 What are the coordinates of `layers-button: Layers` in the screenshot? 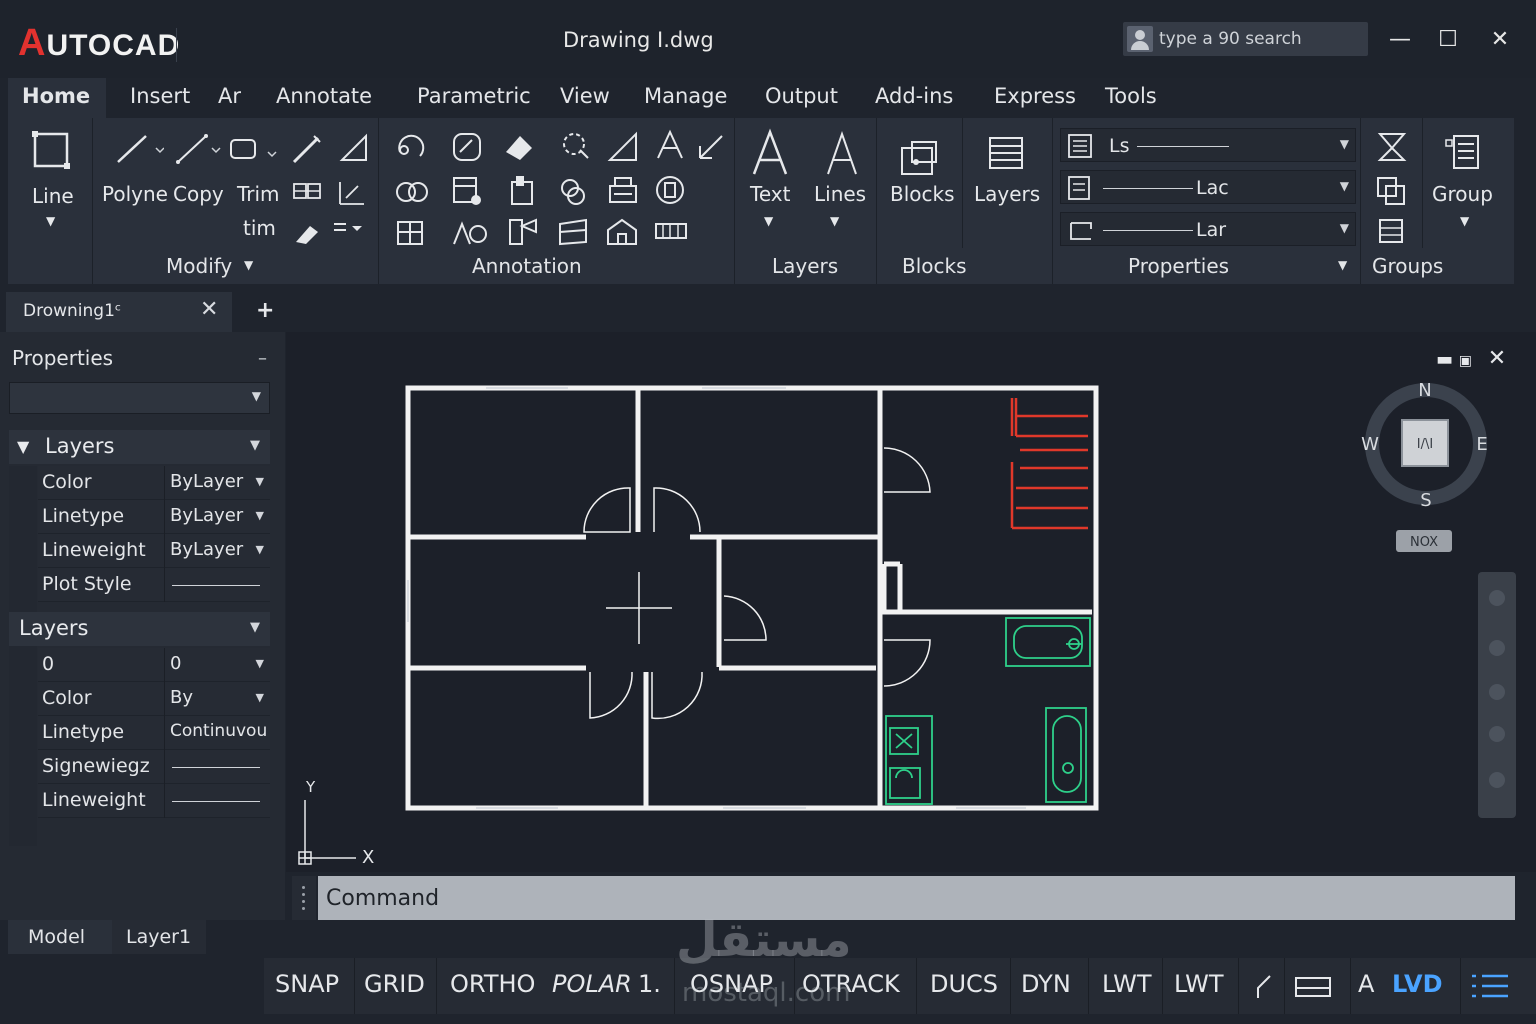 It's located at (1007, 194).